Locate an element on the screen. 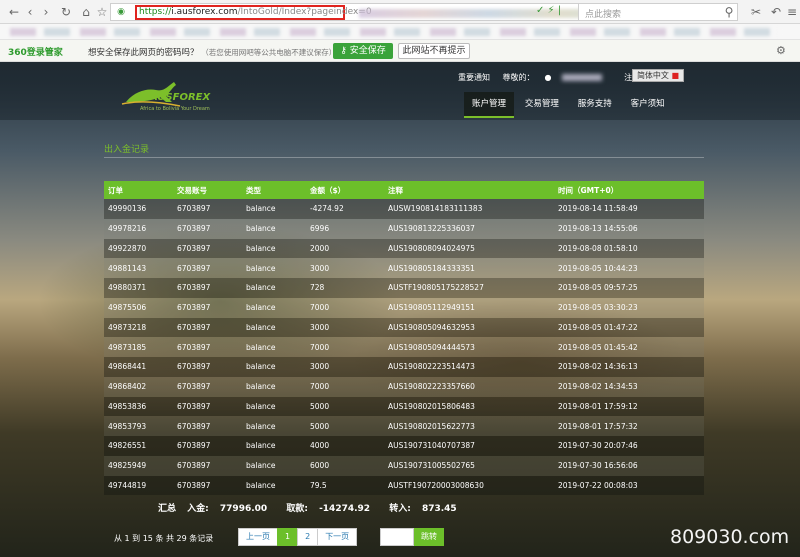 The height and width of the screenshot is (557, 800). transfer-total: 转入: 873.45 is located at coordinates (426, 509).